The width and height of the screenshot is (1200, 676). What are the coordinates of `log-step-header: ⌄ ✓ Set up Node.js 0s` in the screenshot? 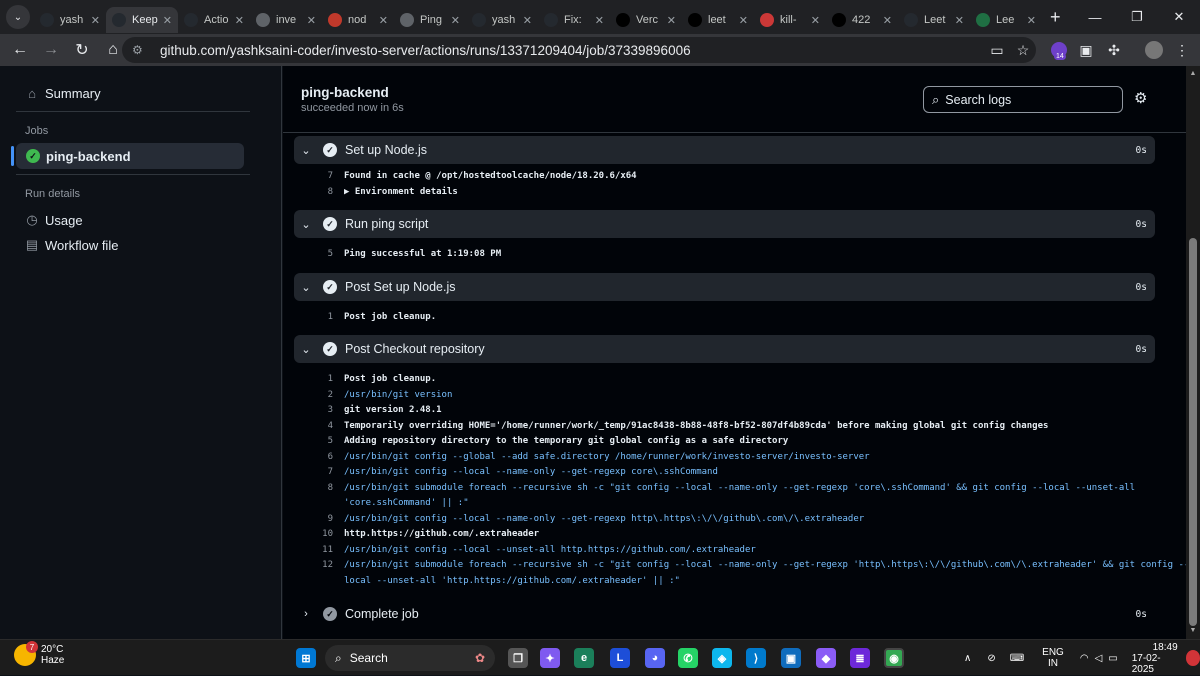 It's located at (724, 150).